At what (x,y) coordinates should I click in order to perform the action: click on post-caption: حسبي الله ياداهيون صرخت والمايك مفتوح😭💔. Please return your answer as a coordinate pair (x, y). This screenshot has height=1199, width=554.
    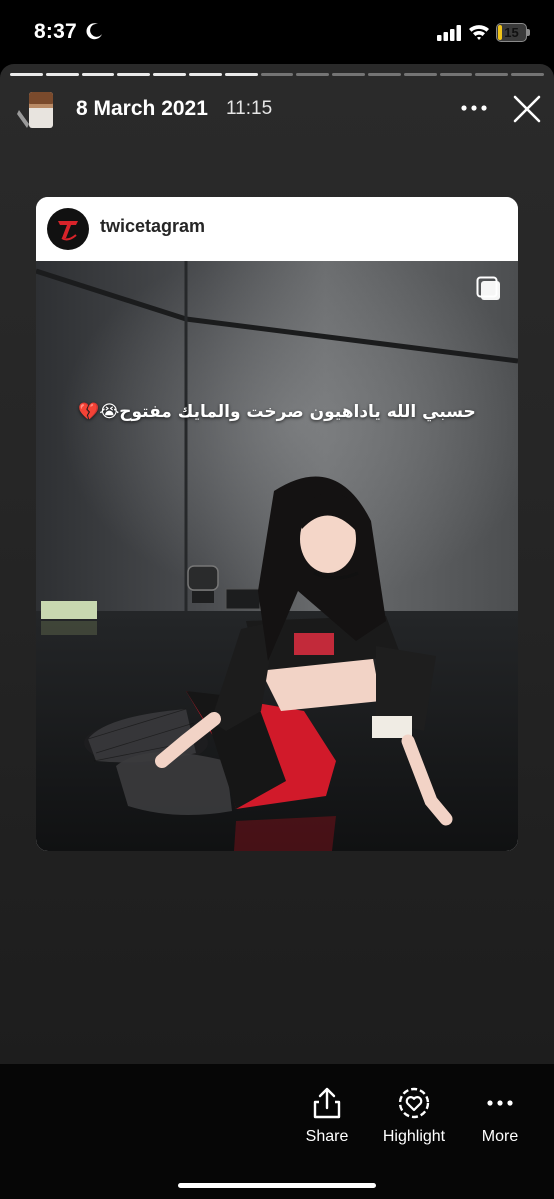
    Looking at the image, I should click on (277, 412).